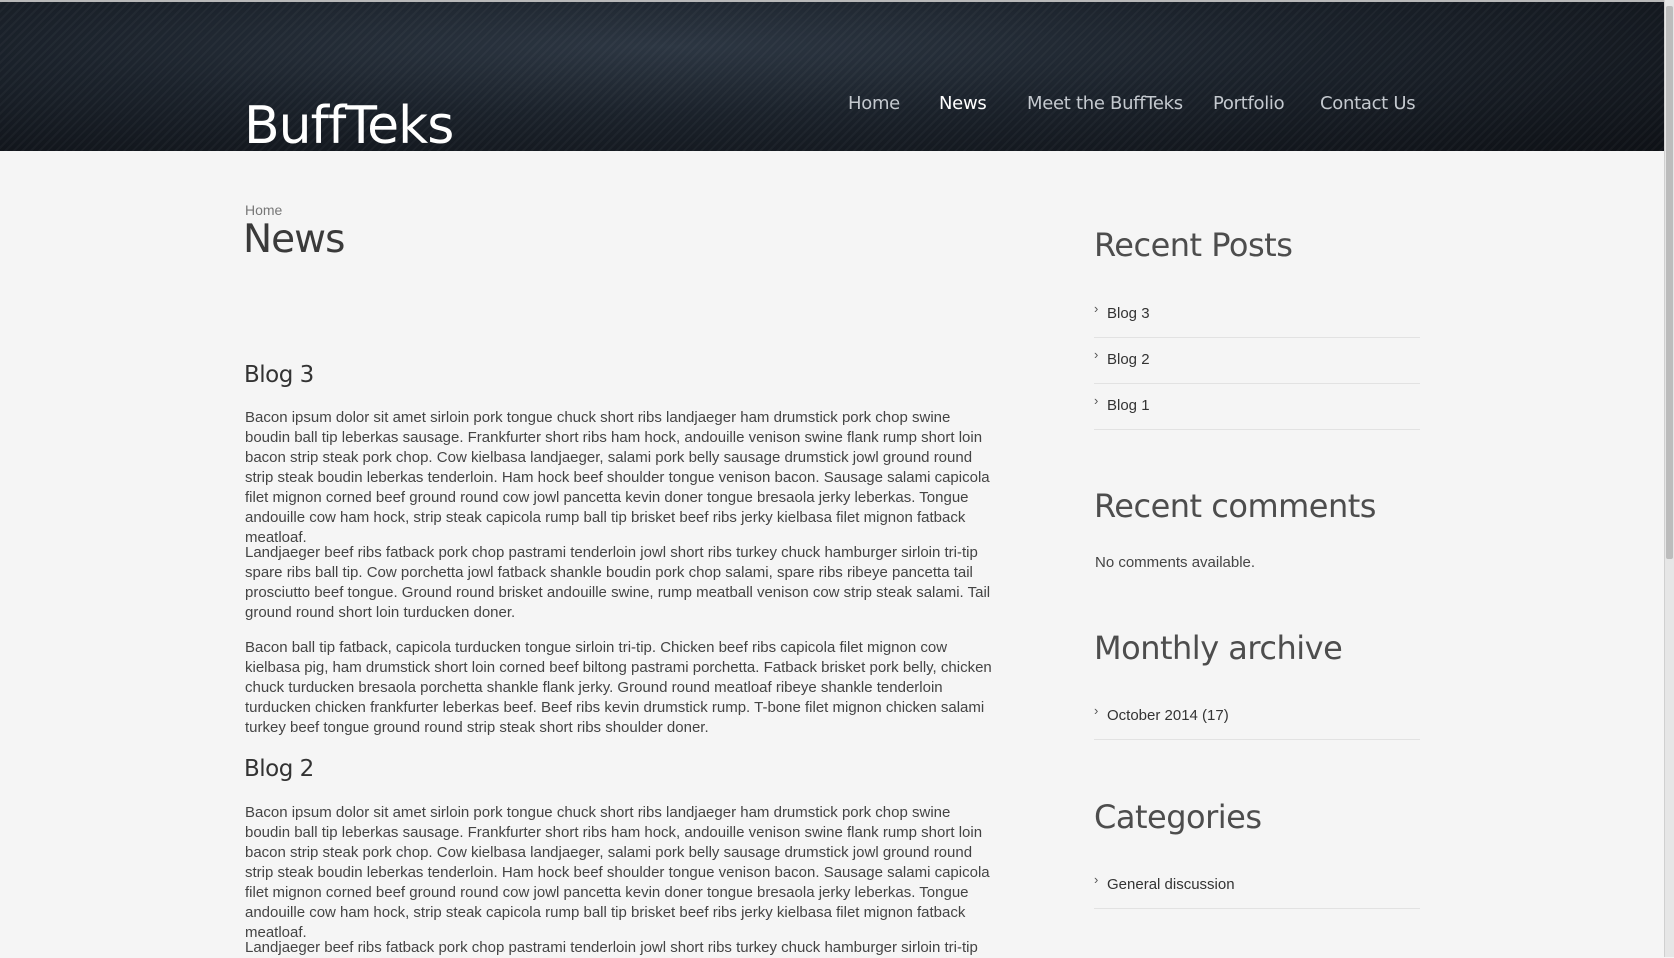 The image size is (1674, 958). I want to click on list-item: › Blog 2, so click(1257, 361).